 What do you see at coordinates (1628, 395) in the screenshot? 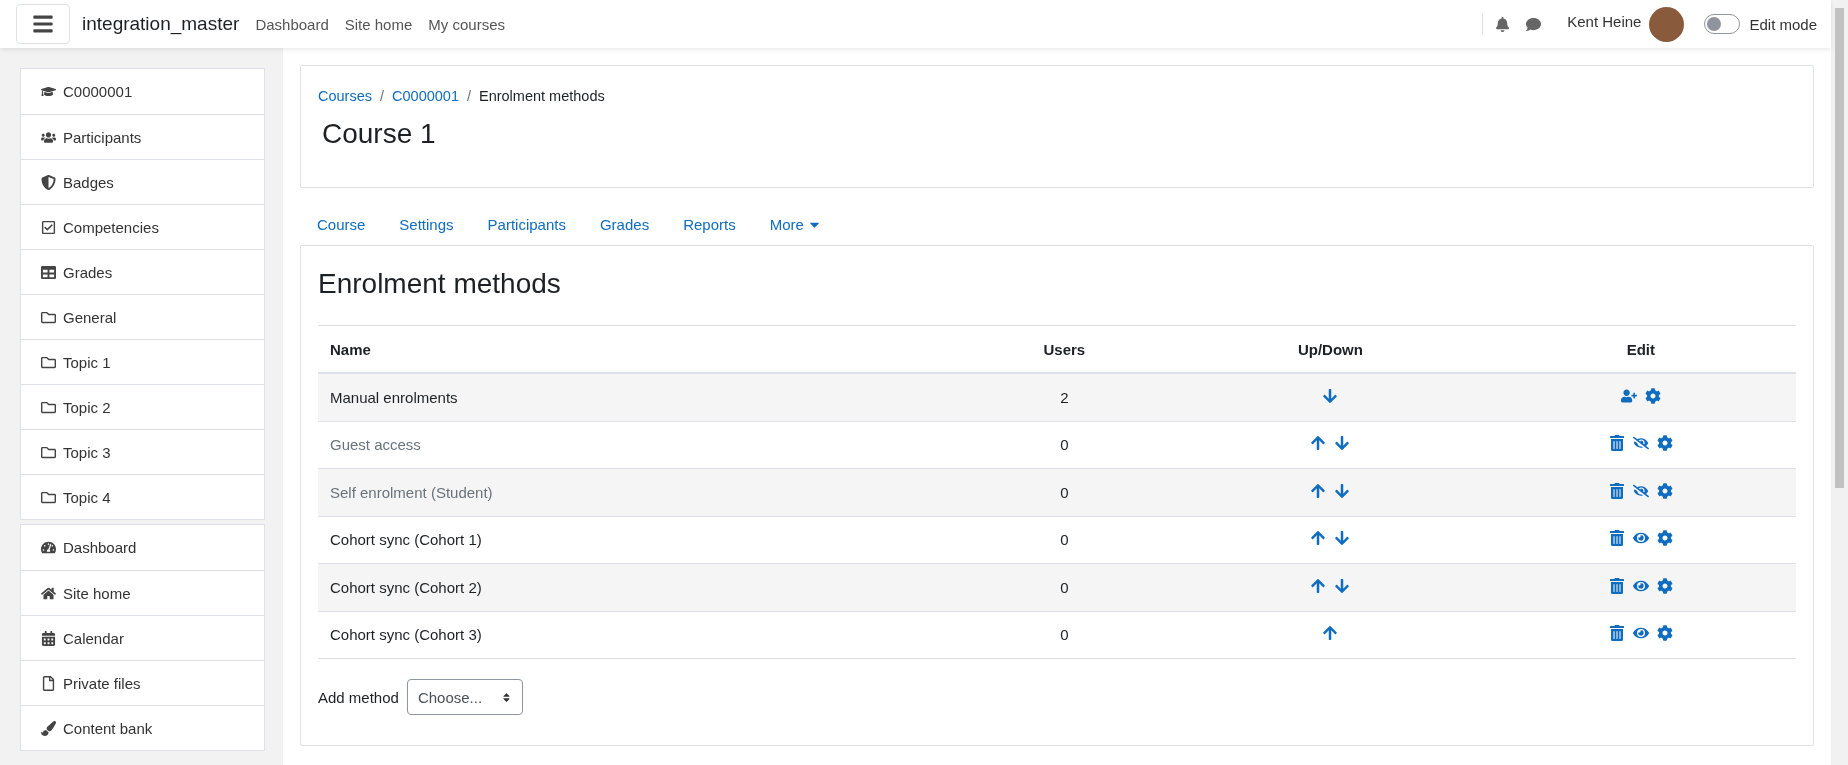
I see `add-user-icon` at bounding box center [1628, 395].